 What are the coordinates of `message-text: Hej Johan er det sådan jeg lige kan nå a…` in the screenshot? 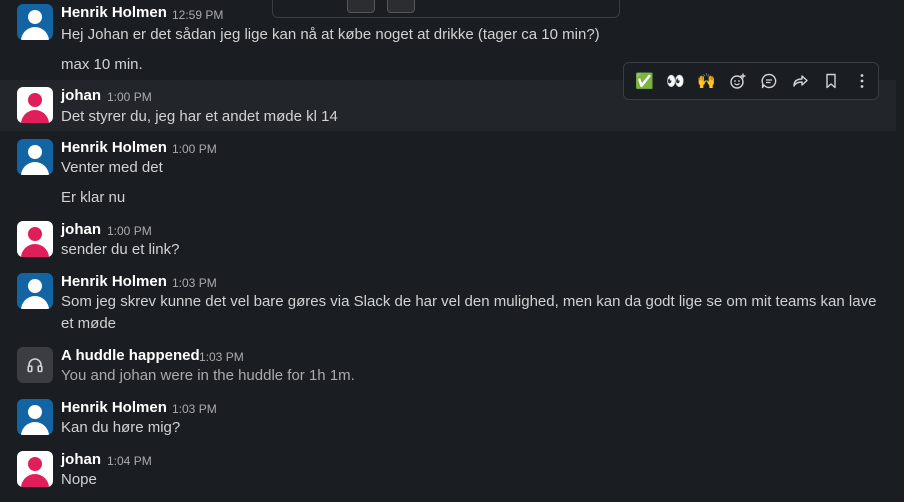 It's located at (330, 34).